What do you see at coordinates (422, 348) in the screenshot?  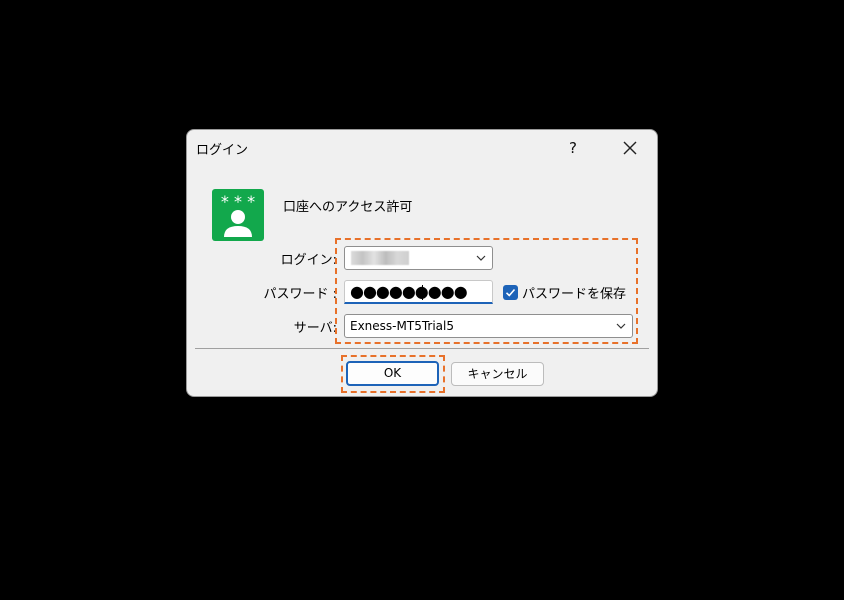 I see `divider` at bounding box center [422, 348].